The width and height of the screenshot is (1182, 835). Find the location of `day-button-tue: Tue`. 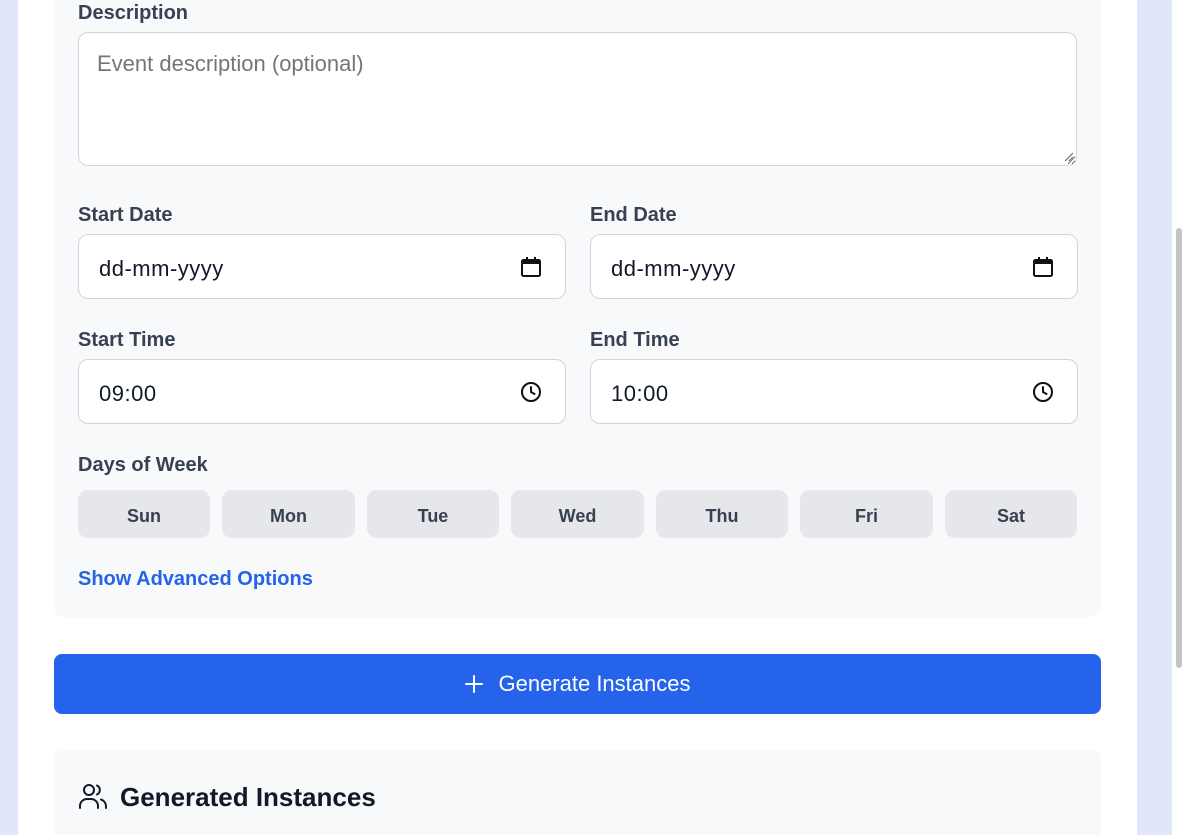

day-button-tue: Tue is located at coordinates (433, 514).